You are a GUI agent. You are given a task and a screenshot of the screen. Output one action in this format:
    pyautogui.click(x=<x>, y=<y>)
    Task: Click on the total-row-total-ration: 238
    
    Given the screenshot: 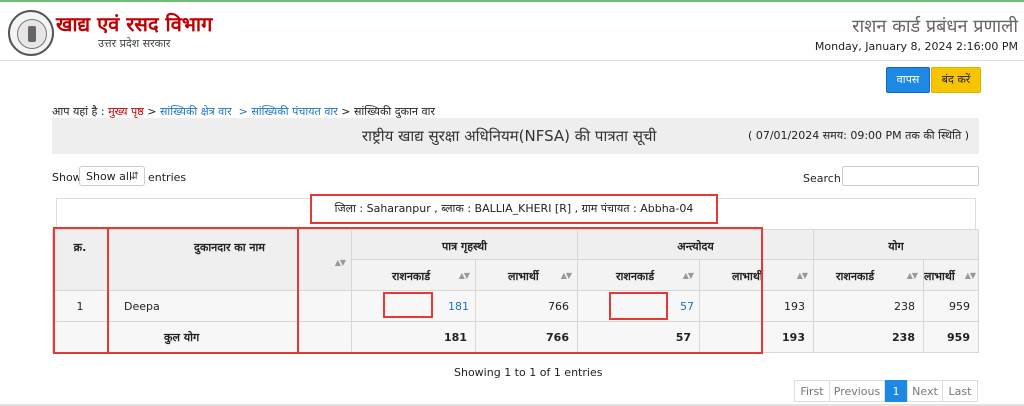 What is the action you would take?
    pyautogui.click(x=869, y=337)
    